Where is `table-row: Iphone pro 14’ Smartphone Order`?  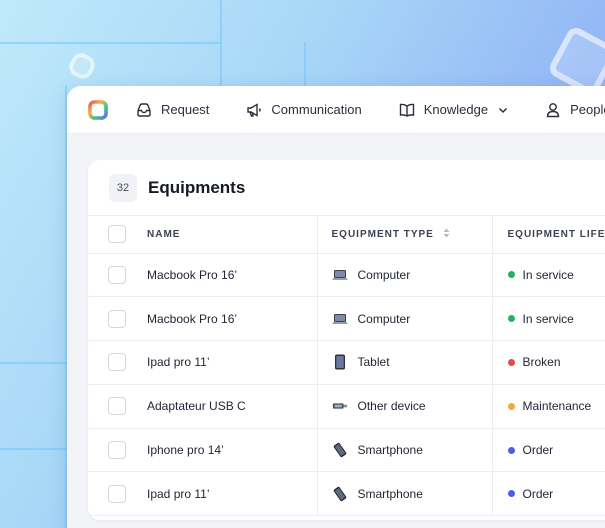 table-row: Iphone pro 14’ Smartphone Order is located at coordinates (346, 450).